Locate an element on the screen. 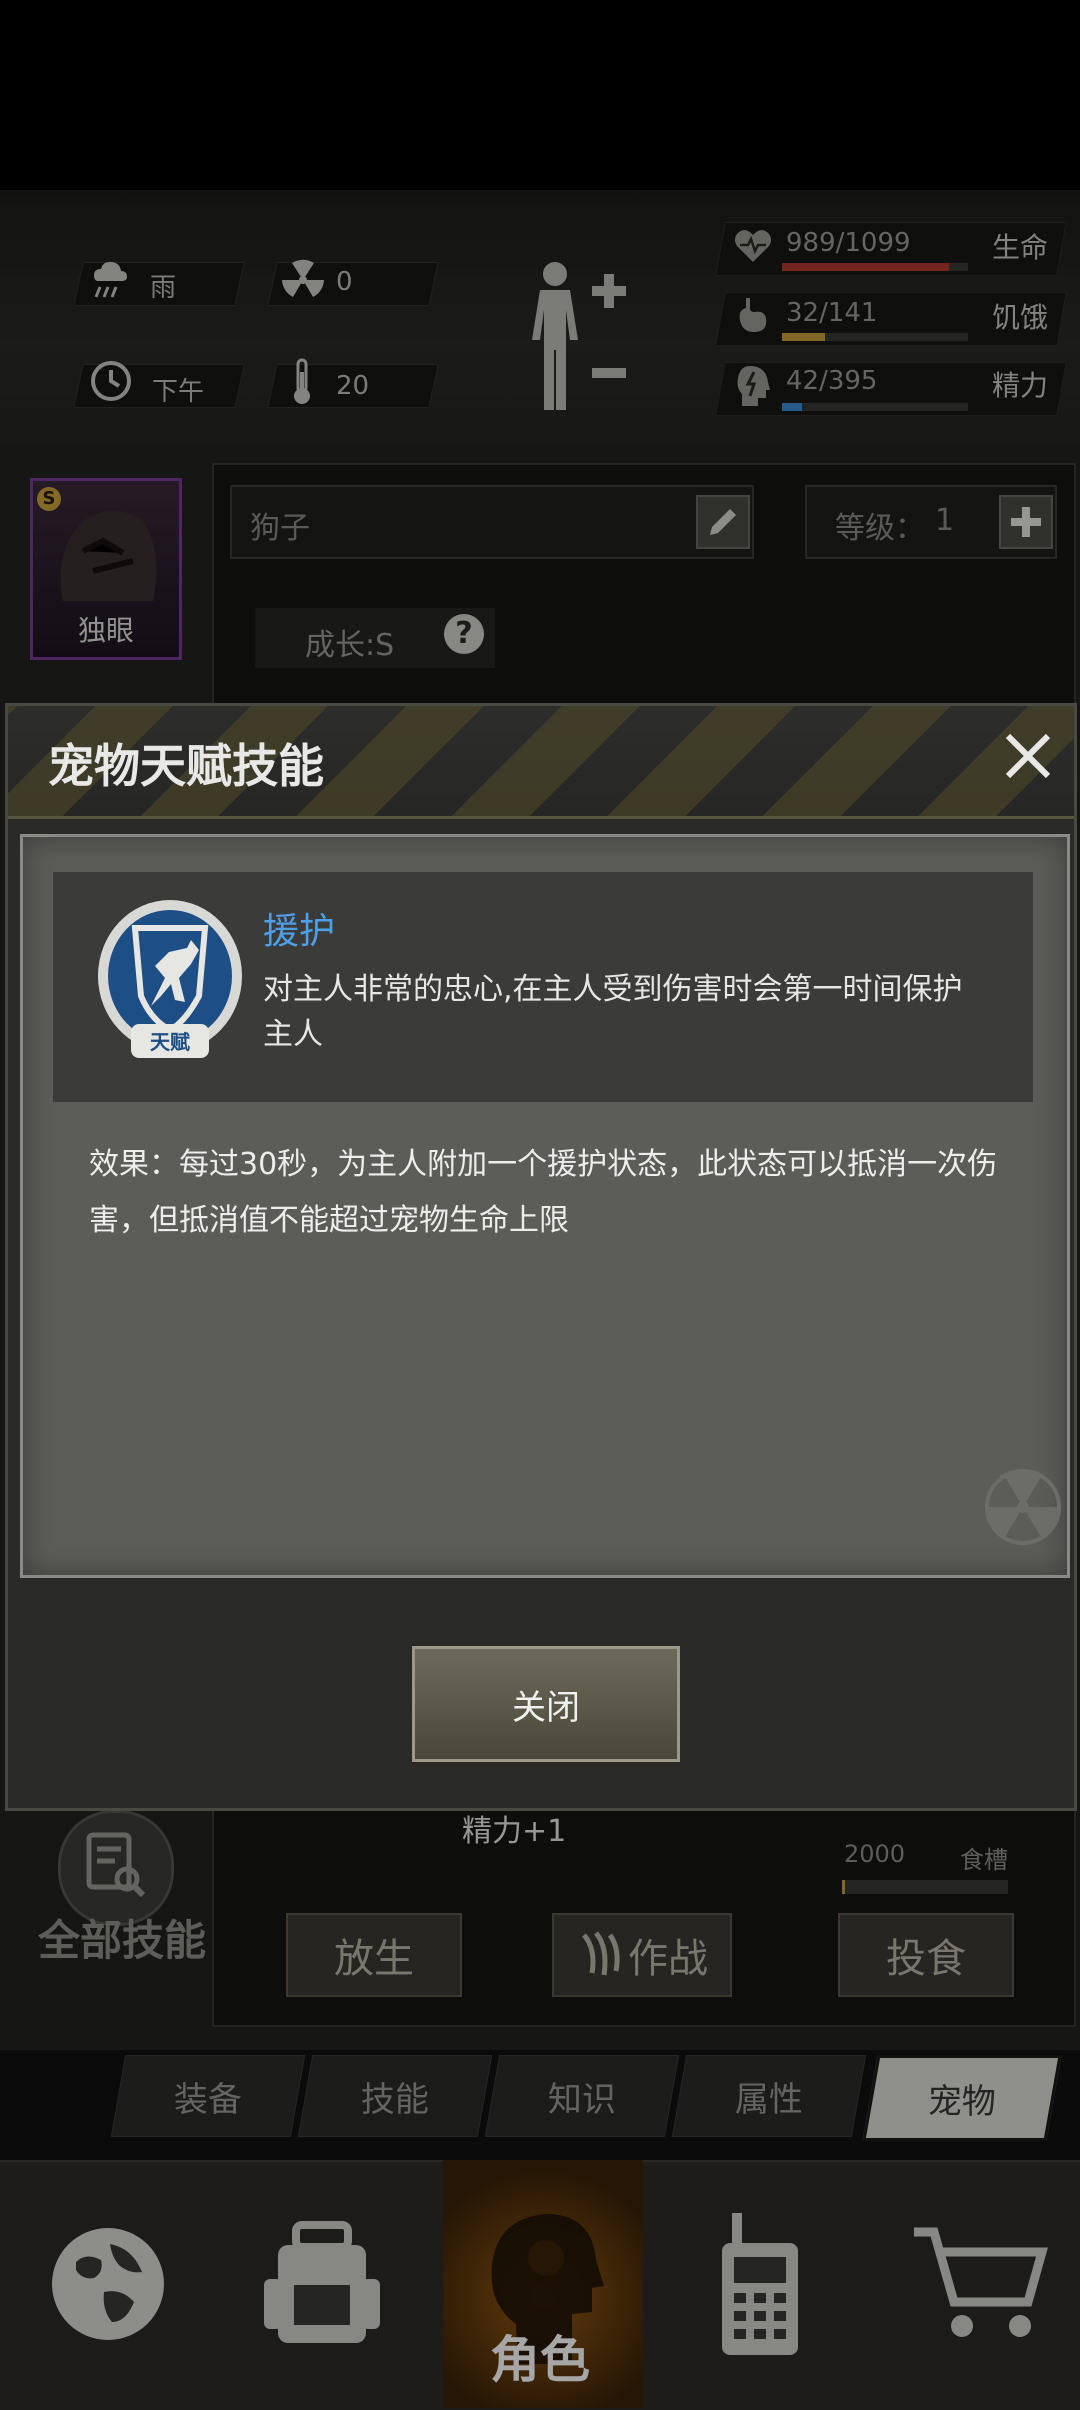 Image resolution: width=1080 pixels, height=2410 pixels. food-label: 食槽 is located at coordinates (984, 1860).